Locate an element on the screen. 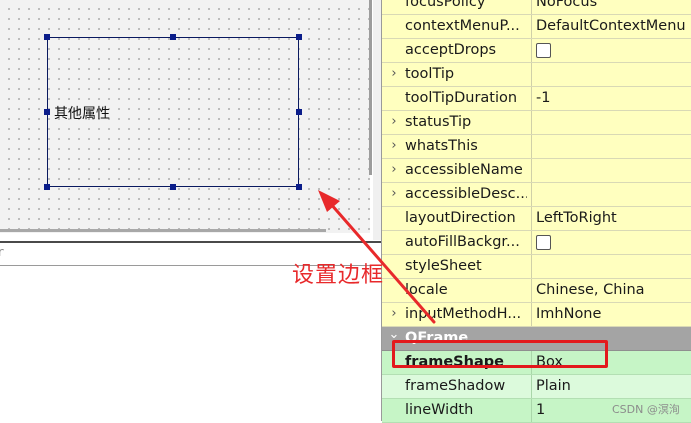 The height and width of the screenshot is (423, 691). property-row-layoutdirection: layoutDirection LeftToRight is located at coordinates (536, 219).